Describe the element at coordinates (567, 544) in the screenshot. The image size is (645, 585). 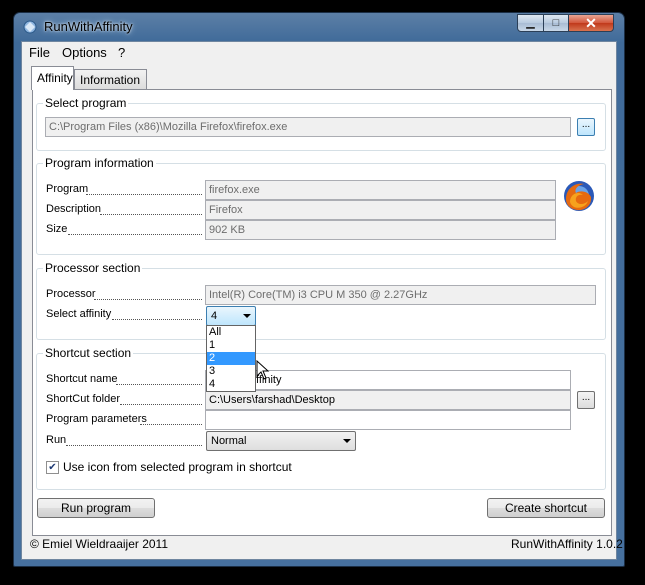
I see `version-text: RunWithAffinity 1.0.2` at that location.